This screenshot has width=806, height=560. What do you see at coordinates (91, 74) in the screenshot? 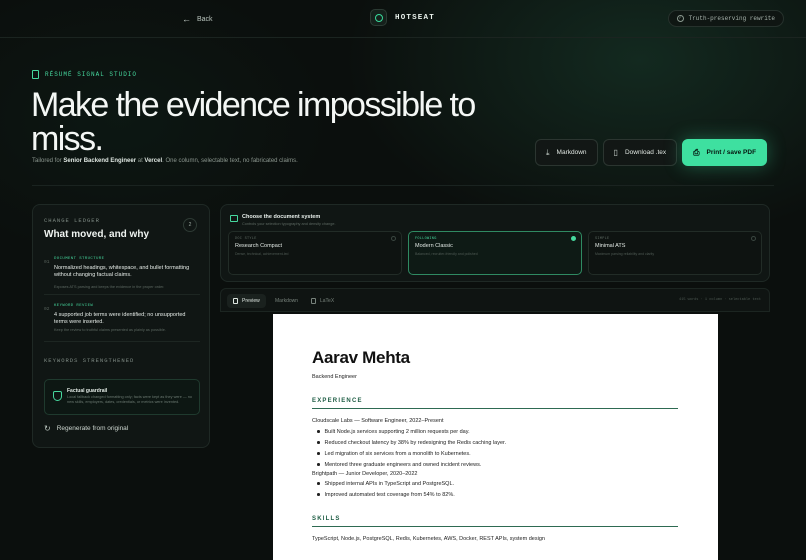
I see `eyebrow-label: RÉSUMÉ SIGNAL STUDIO` at bounding box center [91, 74].